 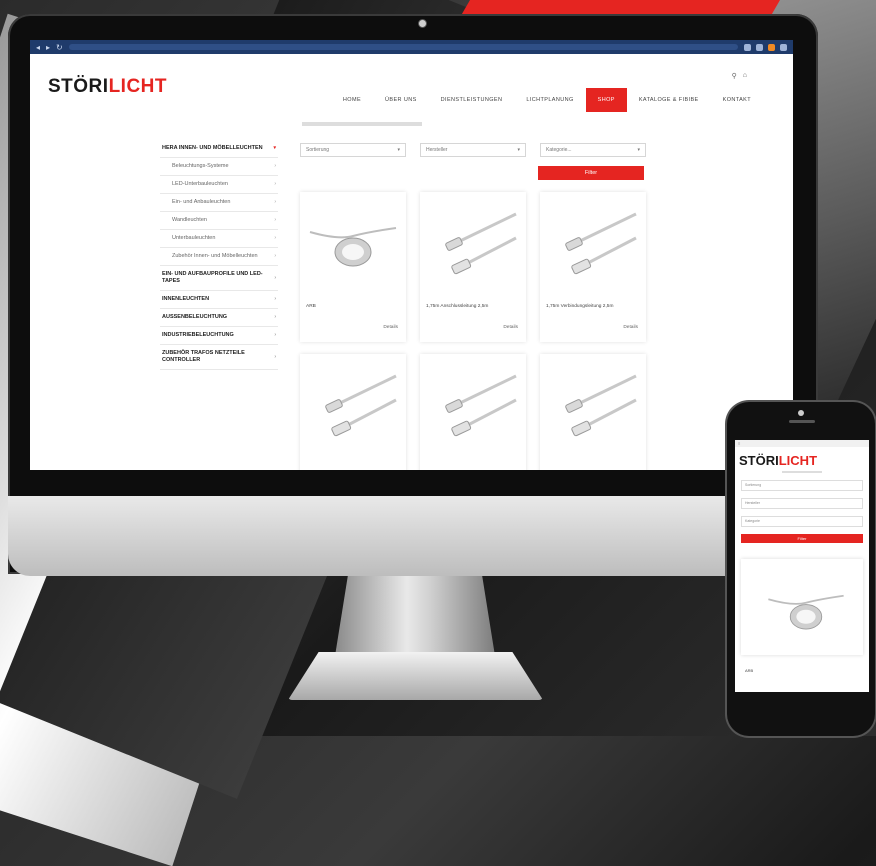 I want to click on speaker-grille, so click(x=802, y=421).